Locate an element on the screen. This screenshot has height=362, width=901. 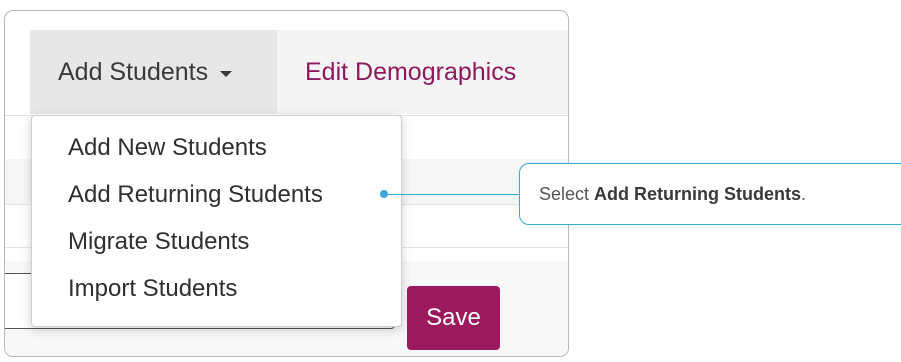
callout-prefix: Select is located at coordinates (567, 193).